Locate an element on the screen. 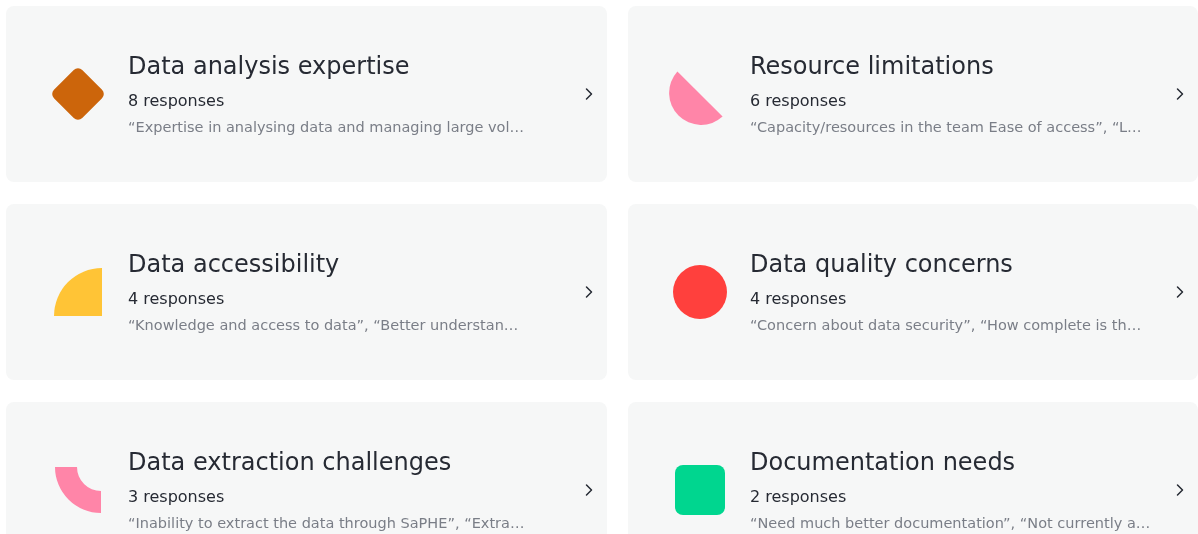 This screenshot has height=534, width=1198. theme-title: Data extraction challenges is located at coordinates (290, 462).